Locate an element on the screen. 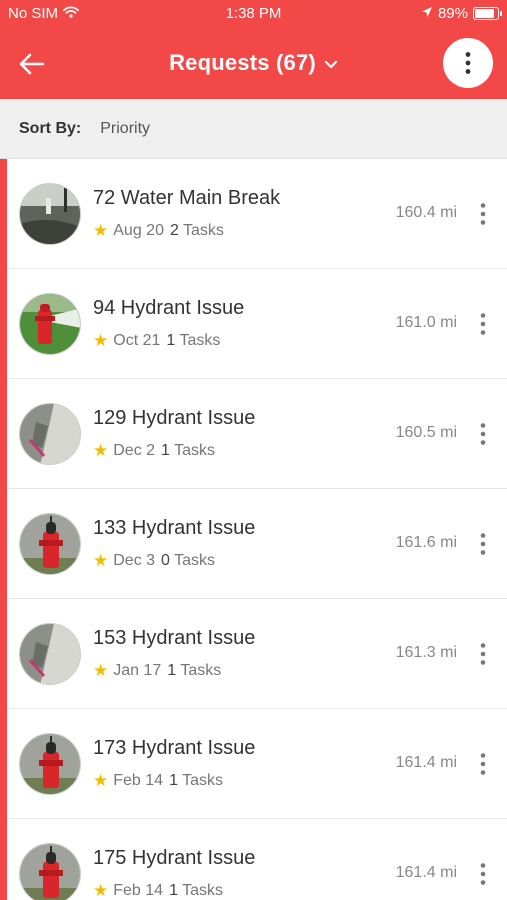 This screenshot has width=507, height=900. request-date: Dec 2 is located at coordinates (134, 450).